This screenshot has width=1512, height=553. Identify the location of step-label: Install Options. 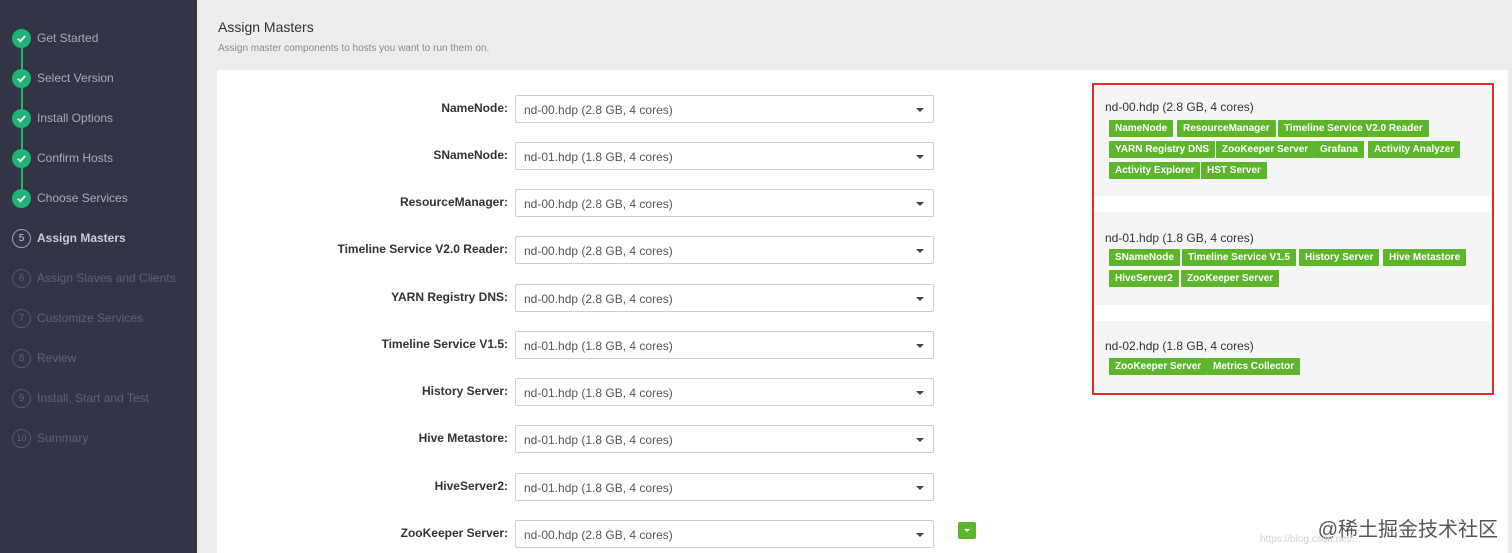
(75, 118).